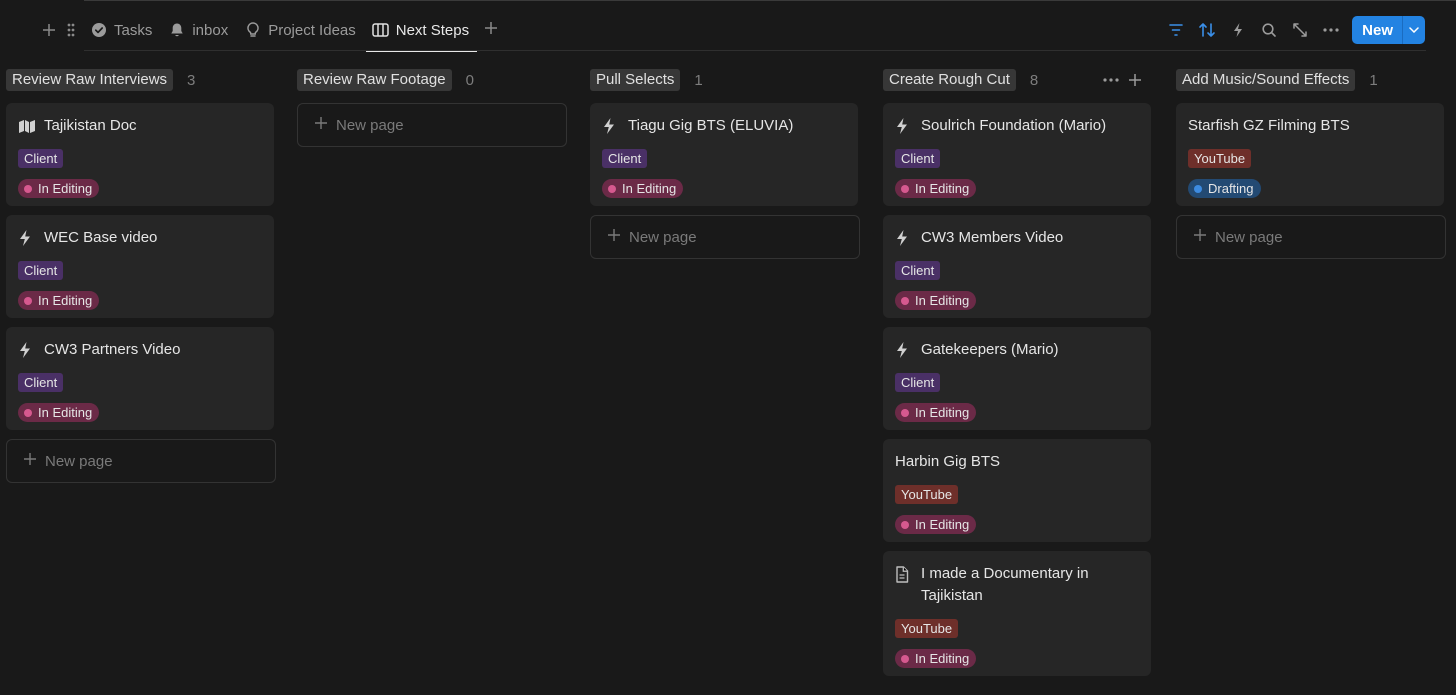  What do you see at coordinates (469, 80) in the screenshot?
I see `column-count: 0` at bounding box center [469, 80].